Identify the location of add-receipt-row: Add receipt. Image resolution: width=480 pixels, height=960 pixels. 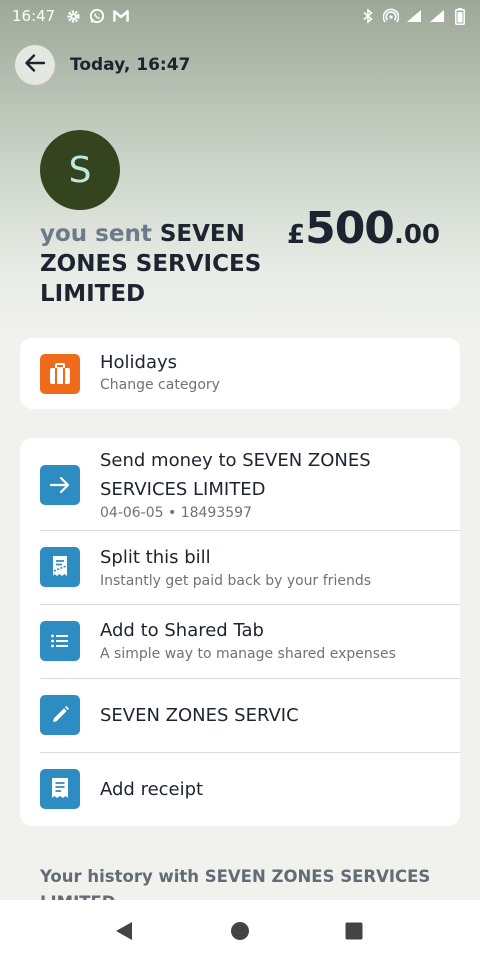
(240, 789).